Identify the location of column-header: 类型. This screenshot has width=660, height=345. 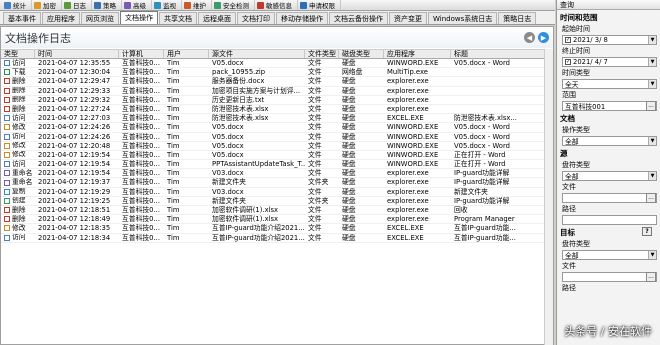
(18, 54).